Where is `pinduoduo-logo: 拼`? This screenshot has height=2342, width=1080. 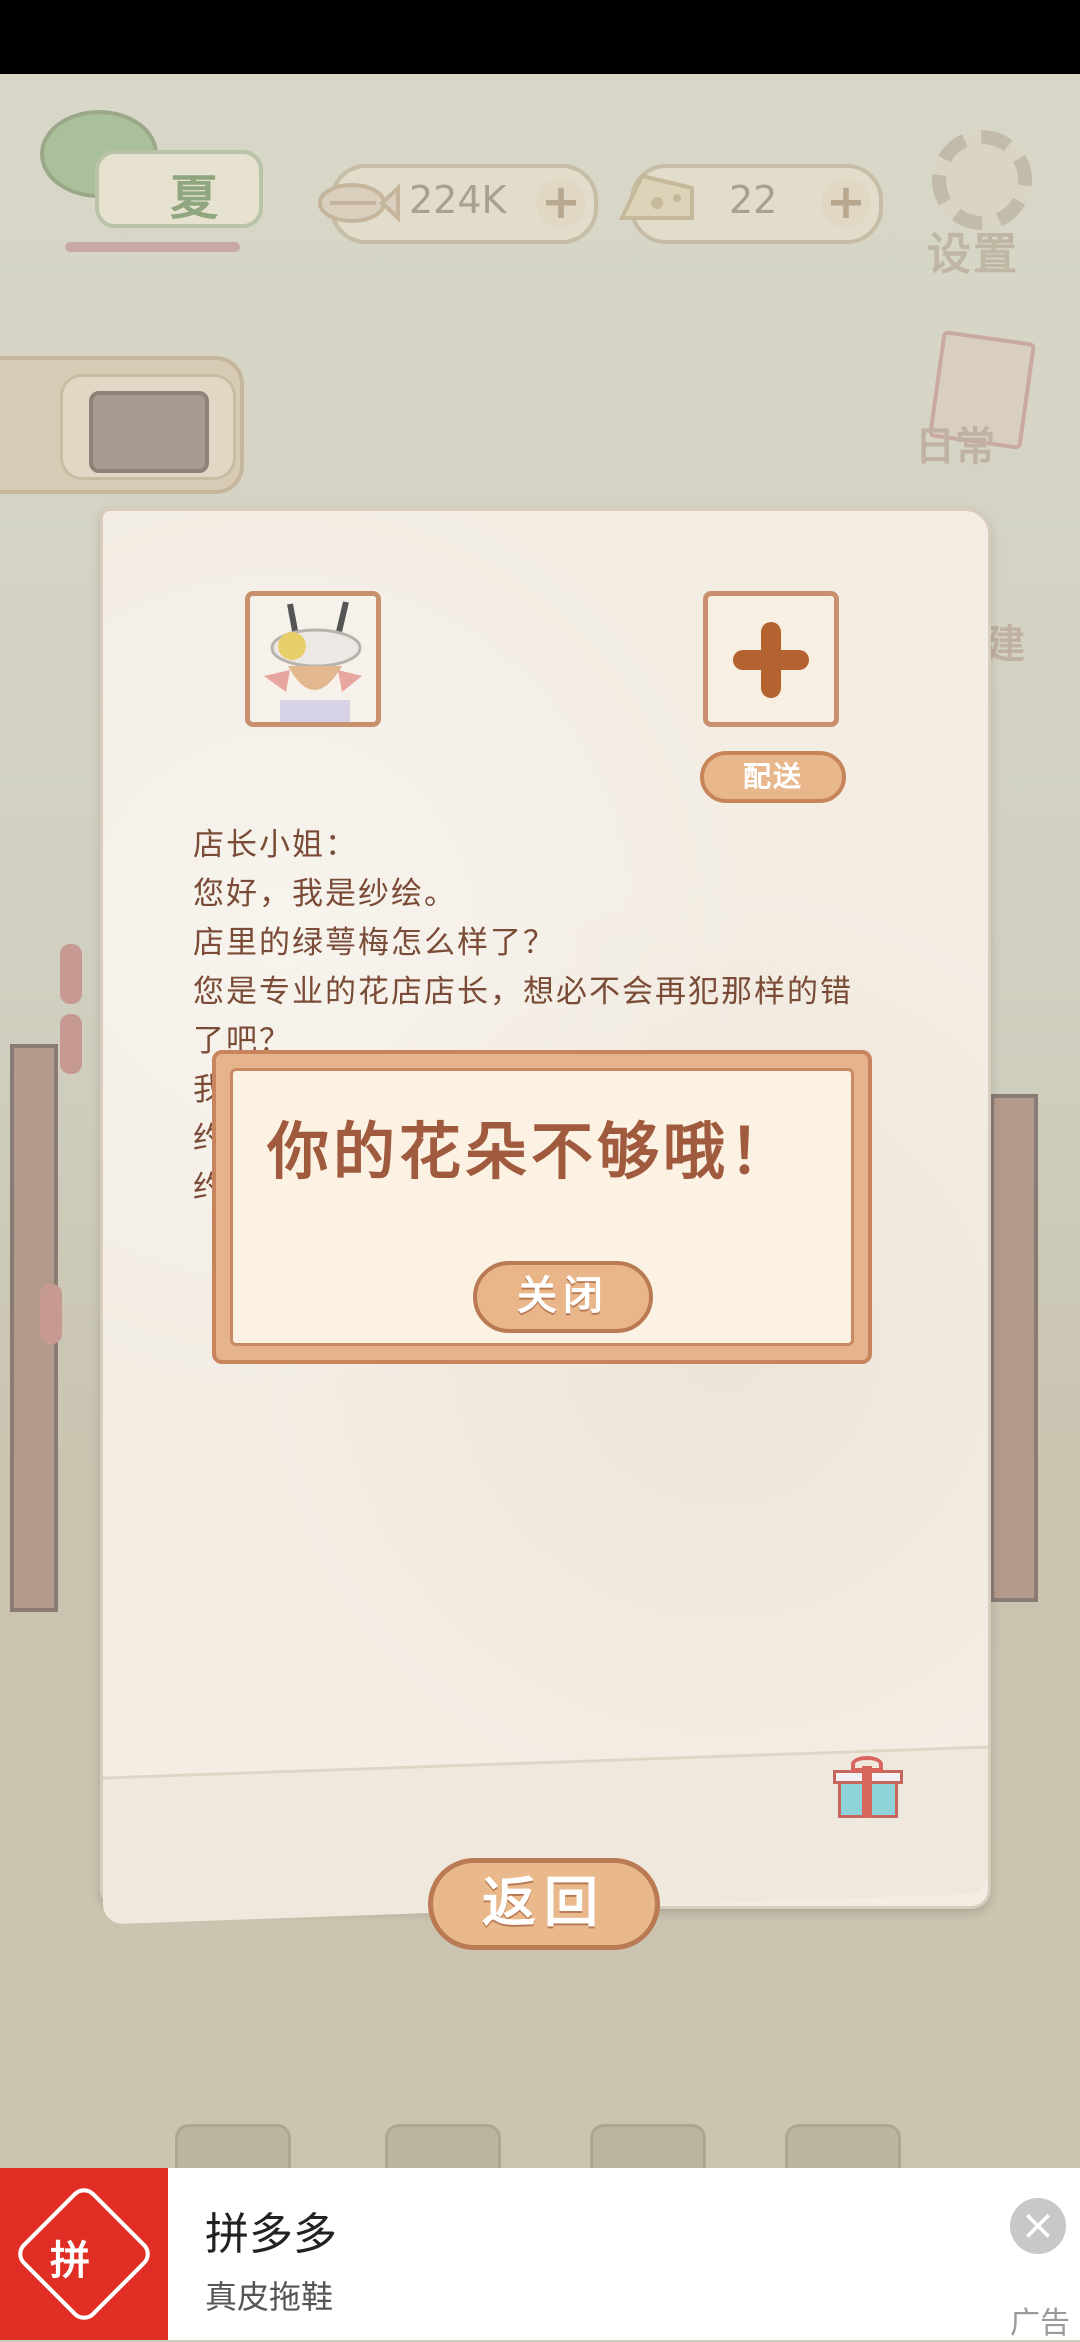 pinduoduo-logo: 拼 is located at coordinates (84, 2254).